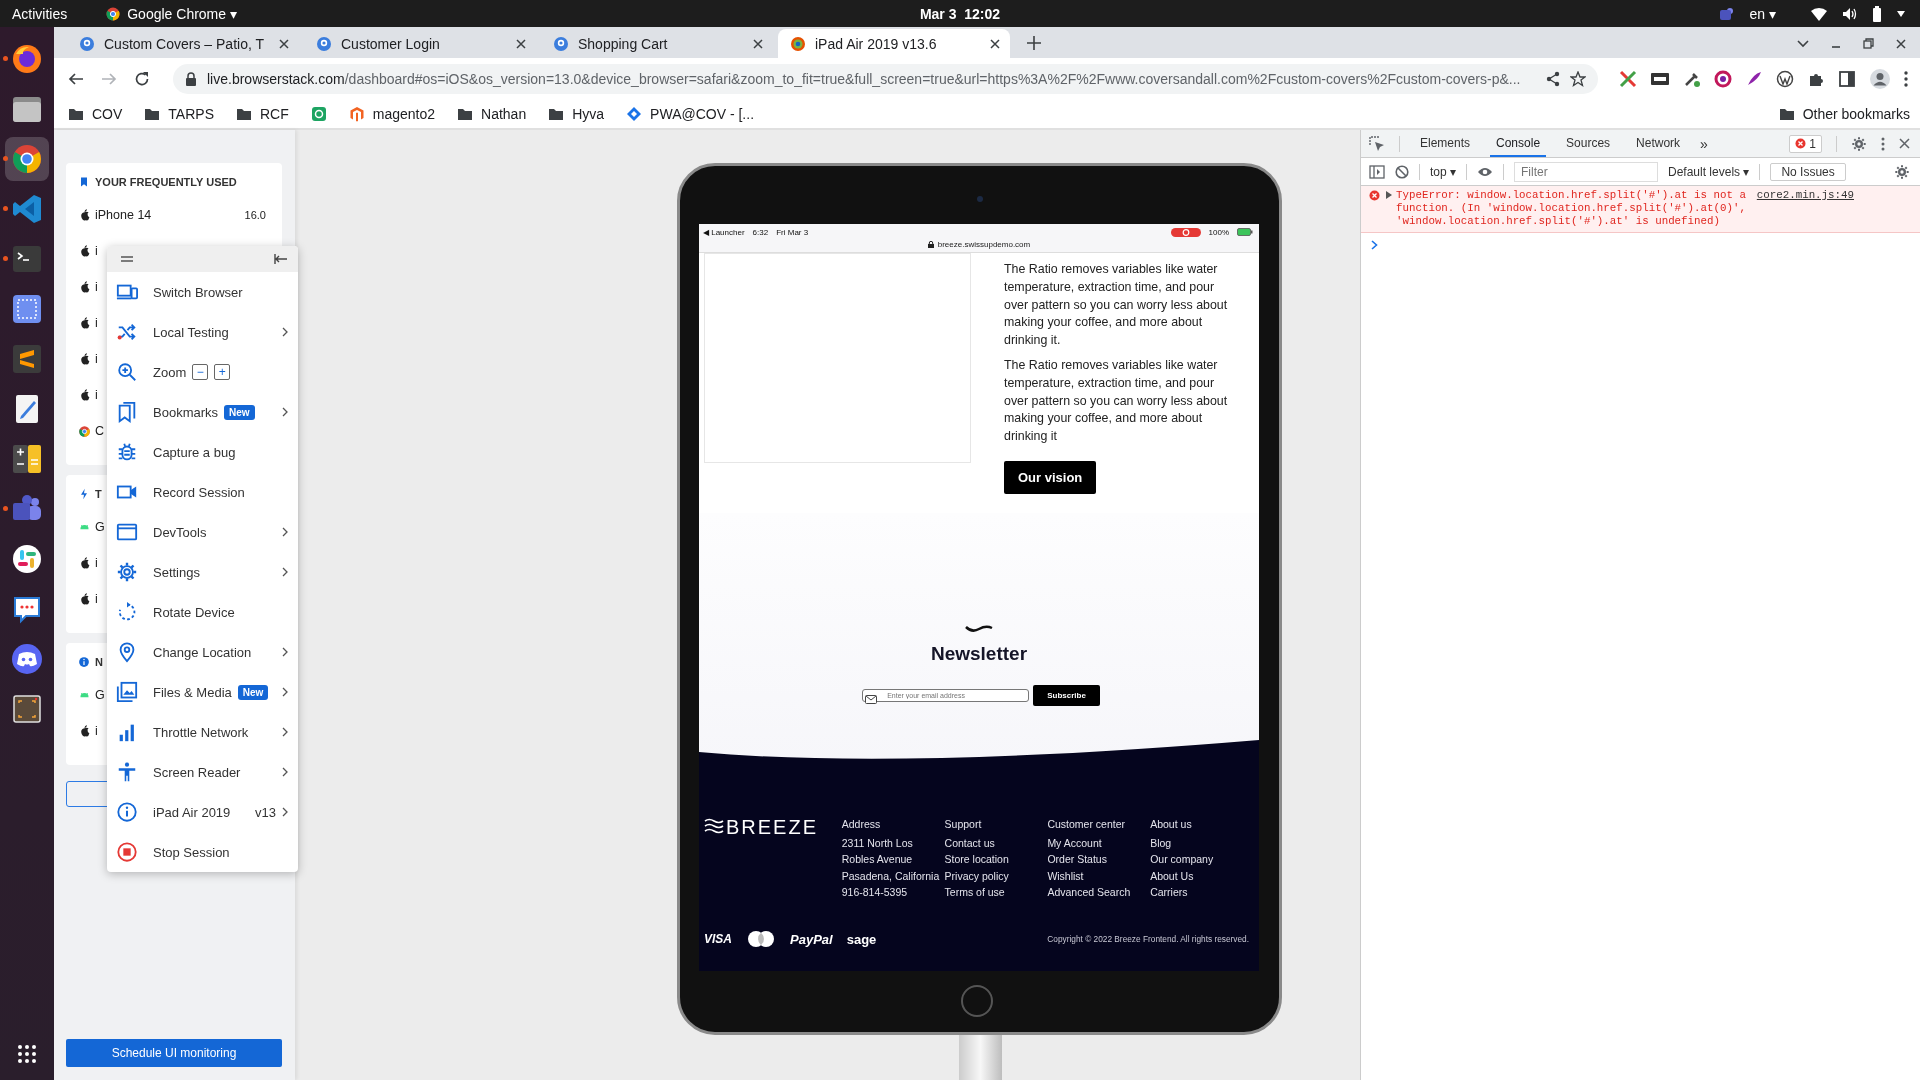 The height and width of the screenshot is (1080, 1920). I want to click on tab-title: Customer Login, so click(391, 43).